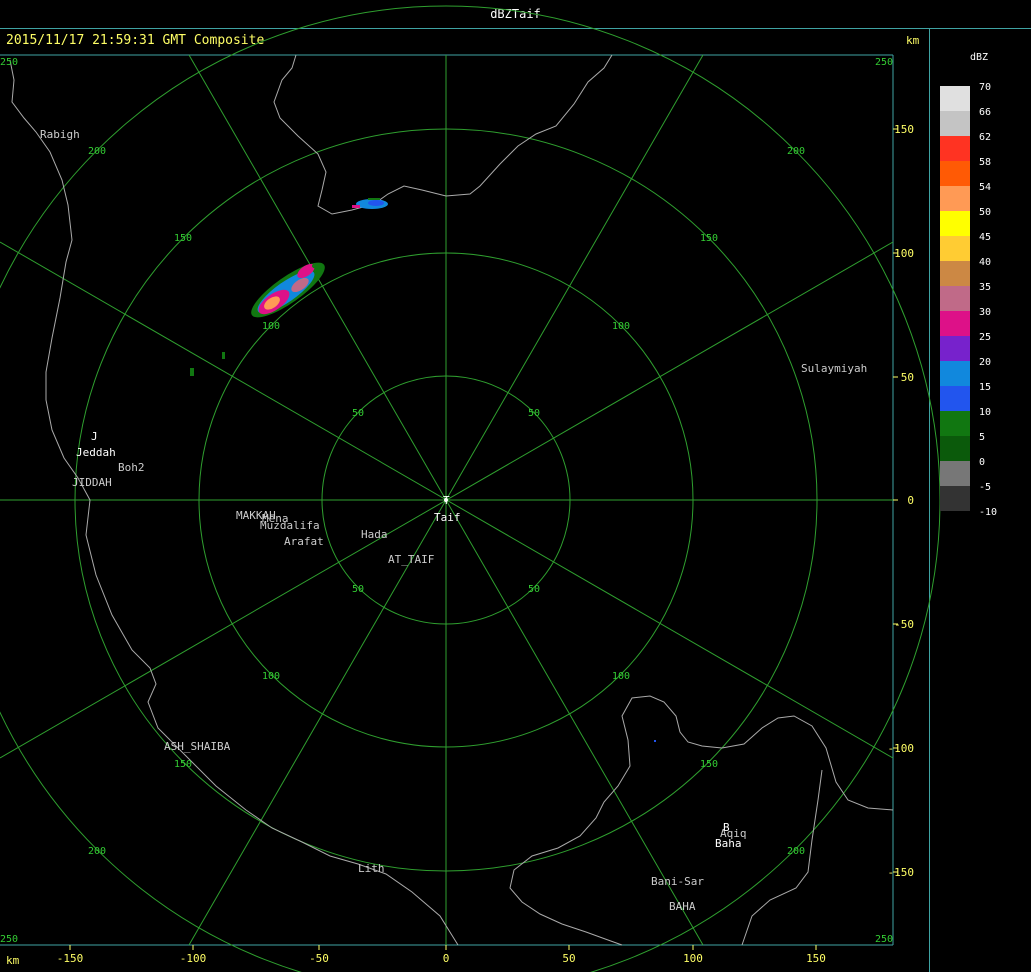 This screenshot has height=972, width=1031. I want to click on legend-label: 10, so click(985, 412).